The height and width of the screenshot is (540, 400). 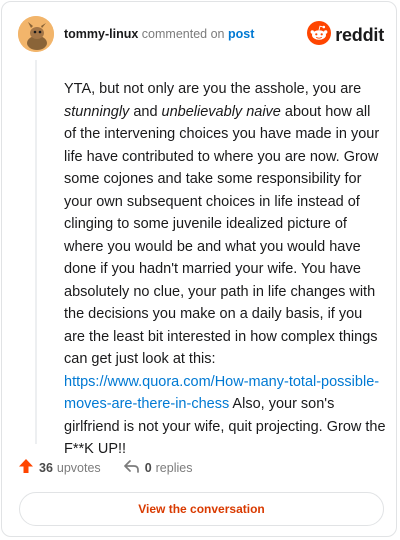 I want to click on username: tommy-linux, so click(x=101, y=34).